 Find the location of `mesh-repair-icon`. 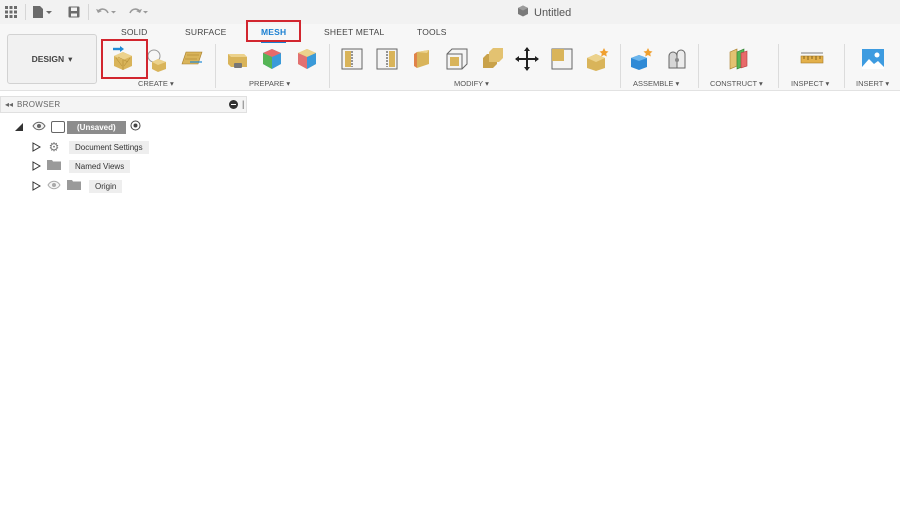

mesh-repair-icon is located at coordinates (237, 61).